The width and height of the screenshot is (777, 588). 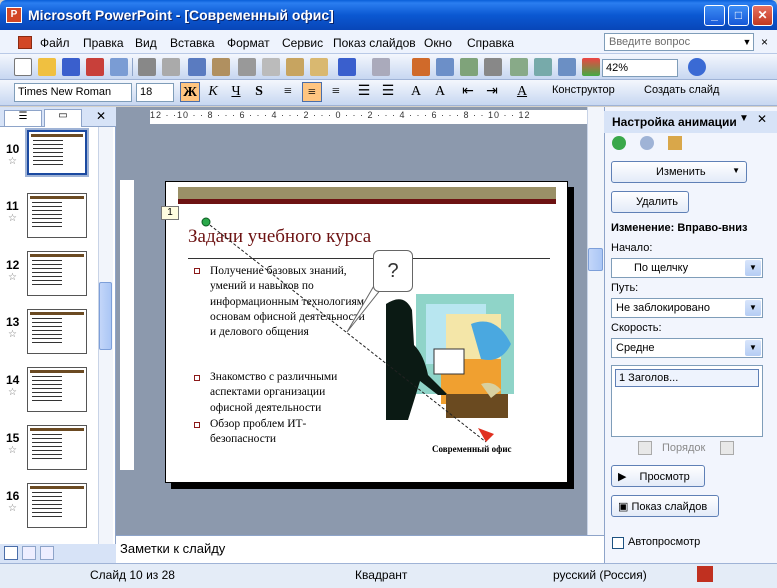 What do you see at coordinates (95, 67) in the screenshot?
I see `permission-icon` at bounding box center [95, 67].